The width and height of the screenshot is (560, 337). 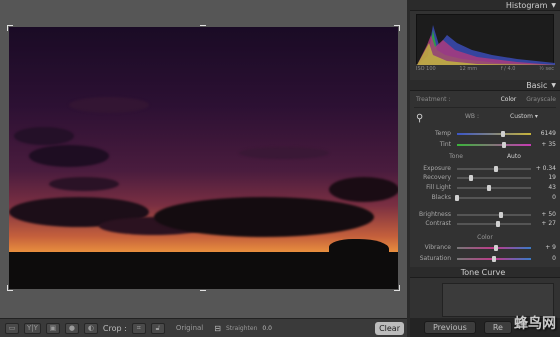 What do you see at coordinates (138, 328) in the screenshot?
I see `crop-tool-icon: ⌗` at bounding box center [138, 328].